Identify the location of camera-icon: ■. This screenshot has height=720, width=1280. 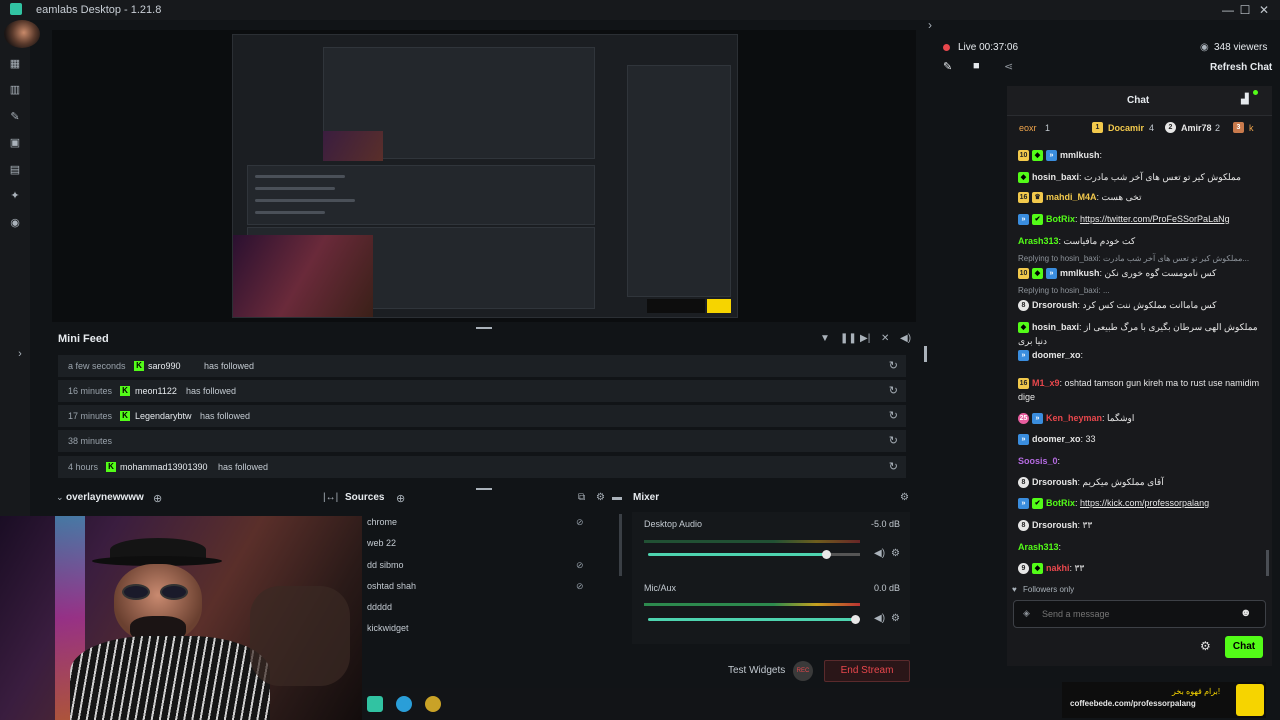
(976, 66).